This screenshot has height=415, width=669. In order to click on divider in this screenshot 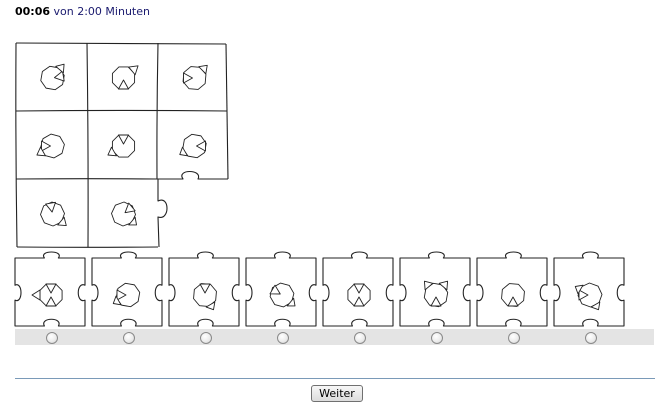, I will do `click(335, 378)`.